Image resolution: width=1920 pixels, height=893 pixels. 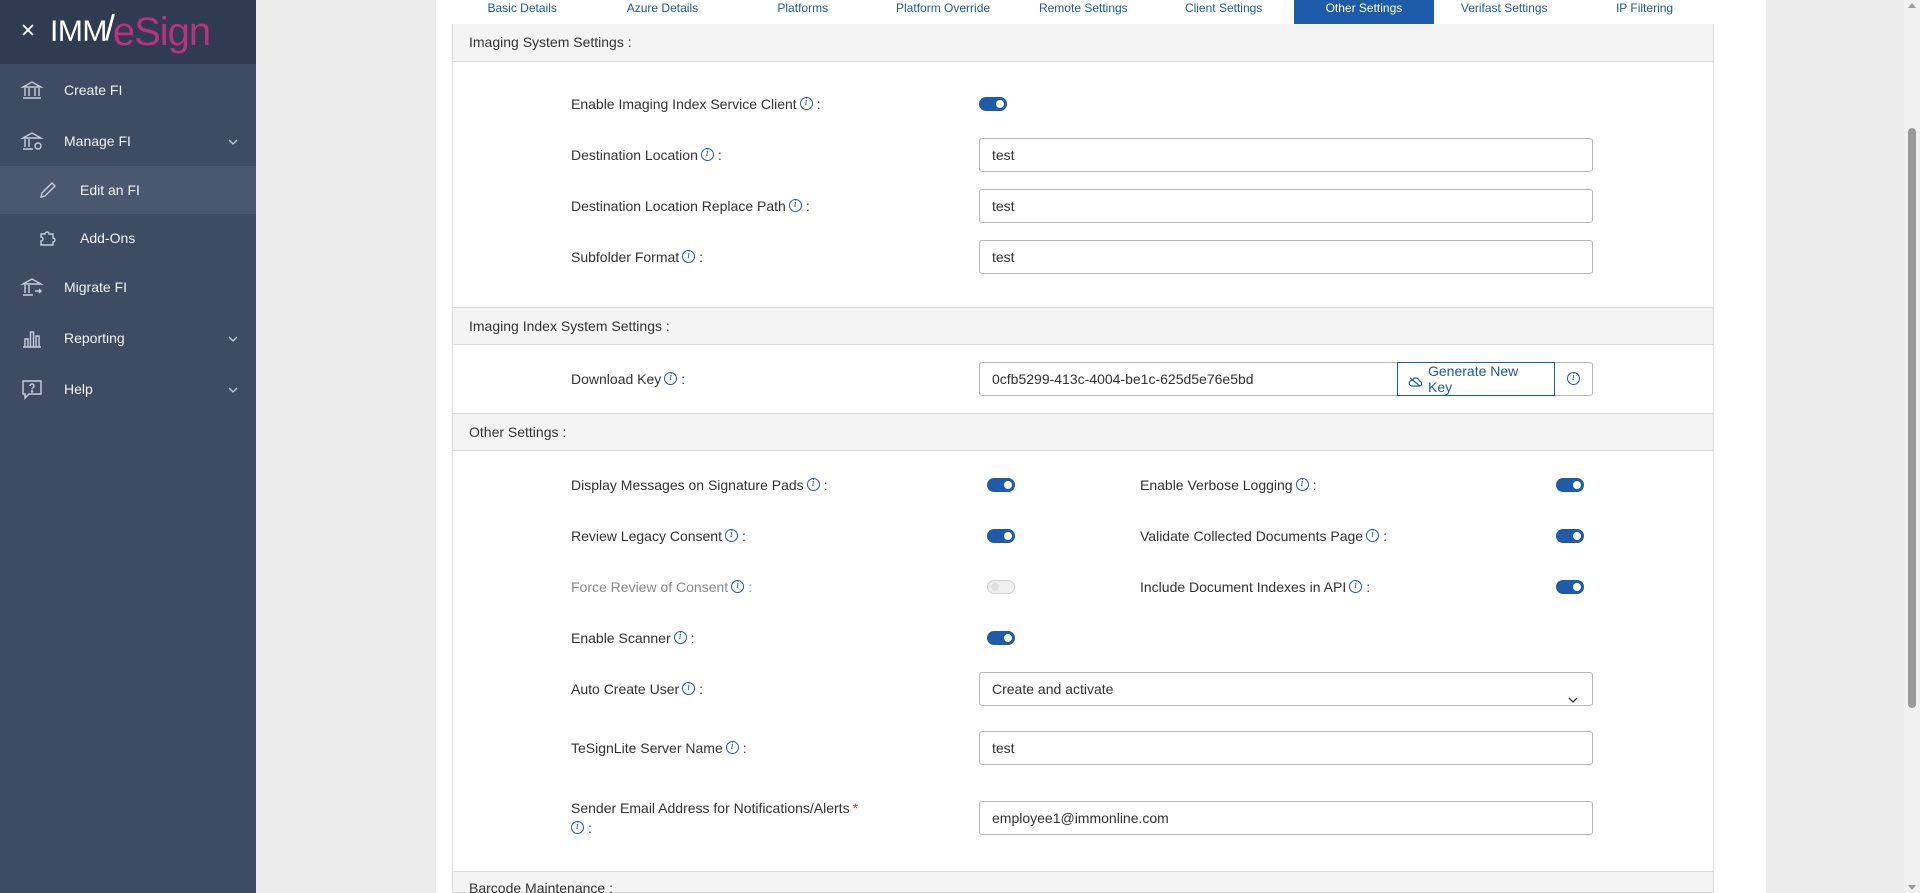 I want to click on review-legacy-label: Review Legacy Consent:, so click(x=658, y=536).